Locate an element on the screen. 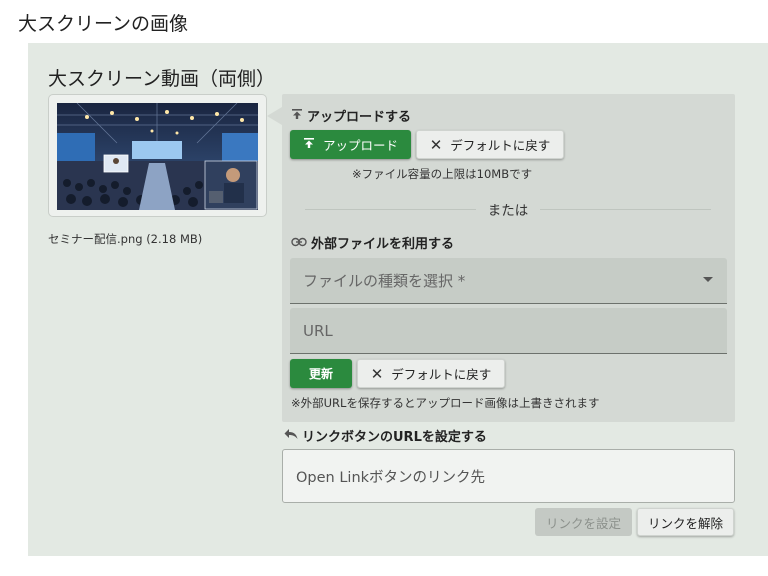 This screenshot has height=576, width=768. dropdown-arrow-icon is located at coordinates (708, 279).